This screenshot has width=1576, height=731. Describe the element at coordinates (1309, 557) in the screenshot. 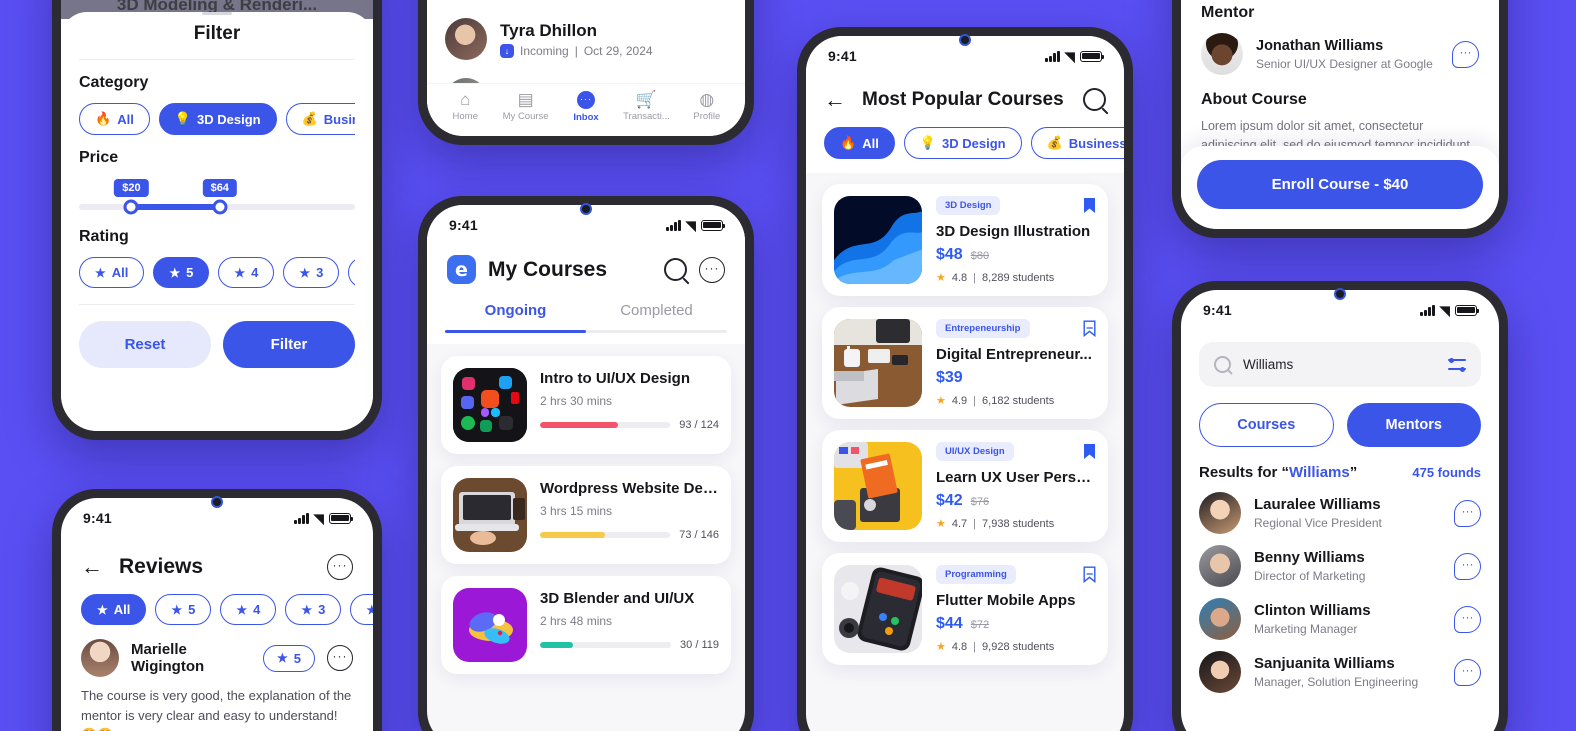

I see `mentor-name: Benny Williams` at that location.